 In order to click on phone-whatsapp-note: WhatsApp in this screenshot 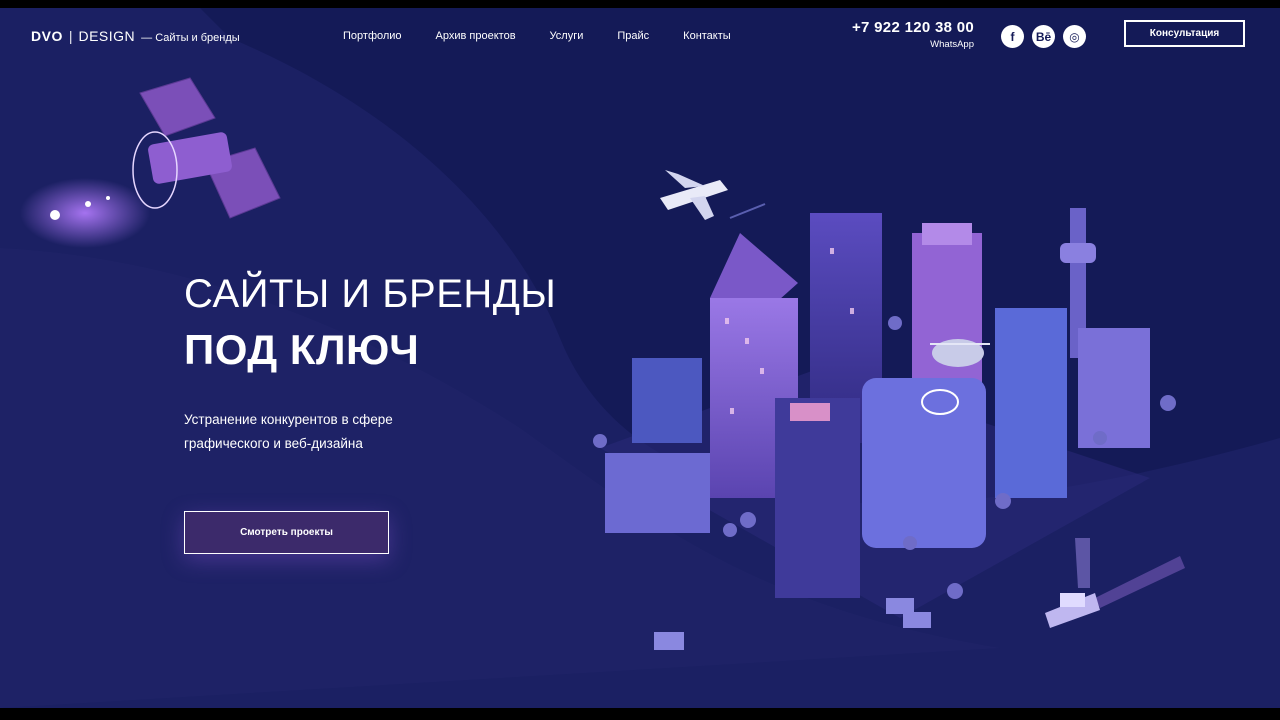, I will do `click(952, 44)`.